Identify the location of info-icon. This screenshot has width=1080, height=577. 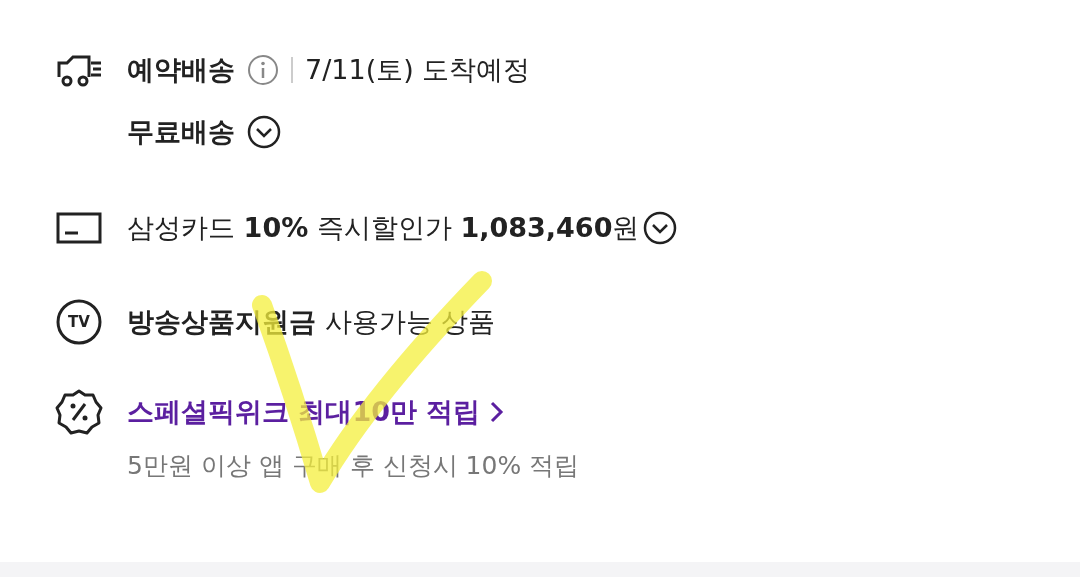
(263, 70).